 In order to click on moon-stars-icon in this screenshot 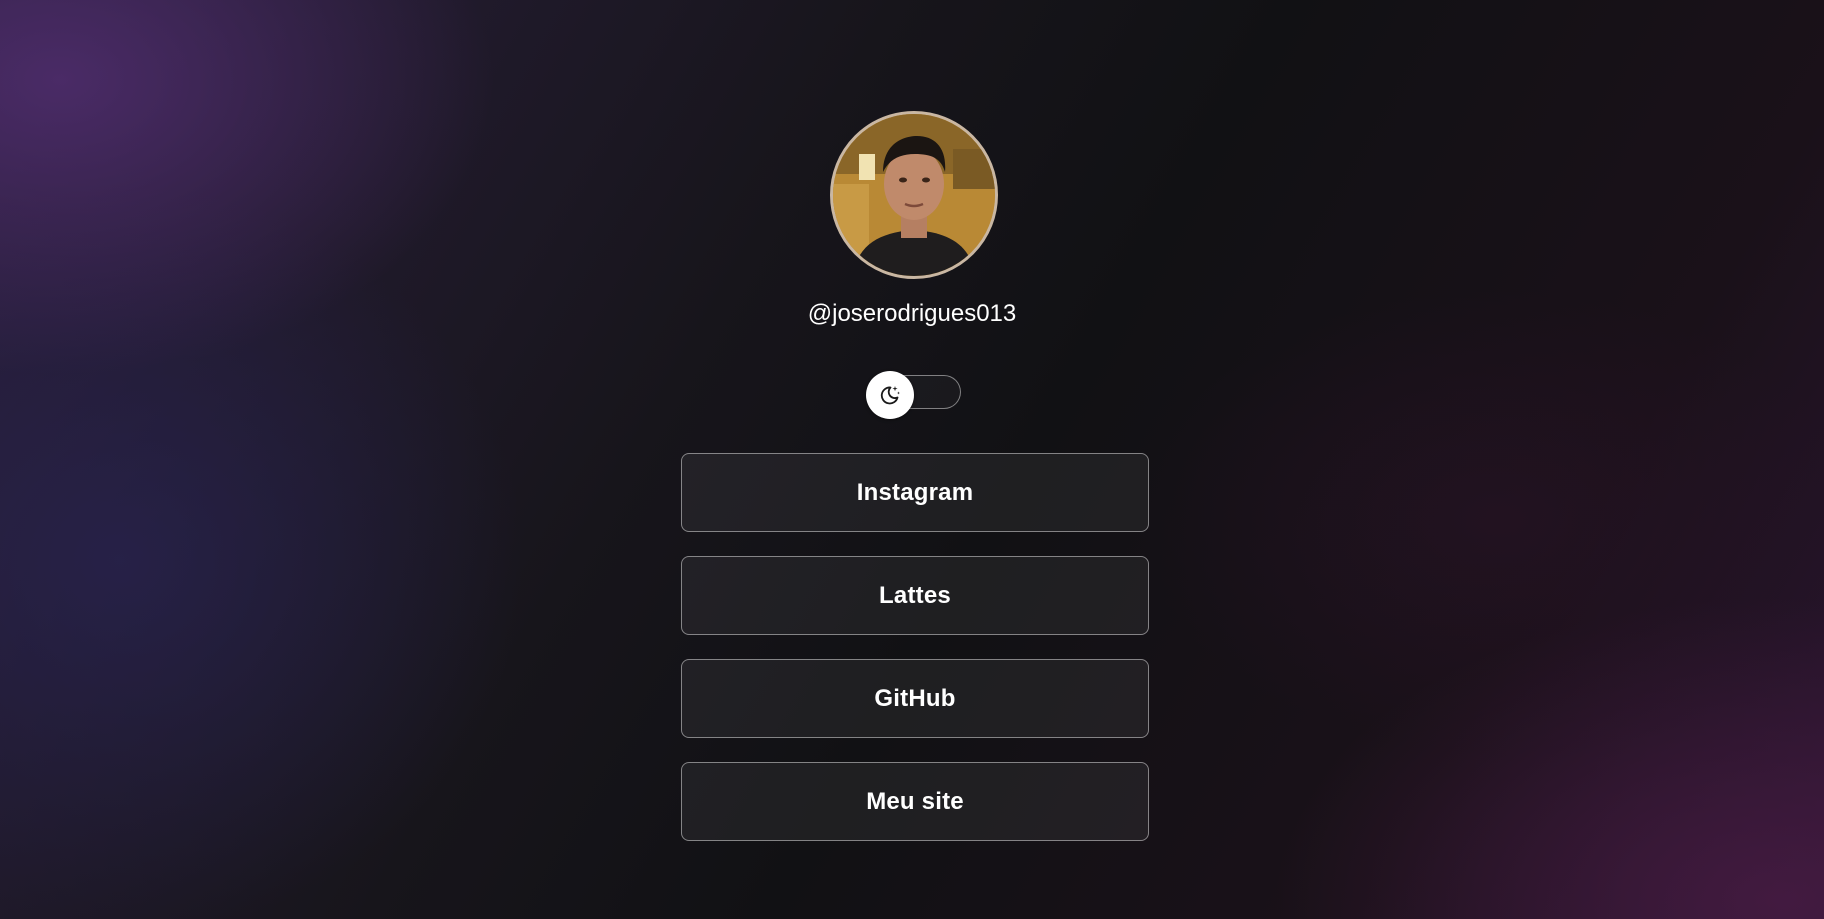, I will do `click(890, 395)`.